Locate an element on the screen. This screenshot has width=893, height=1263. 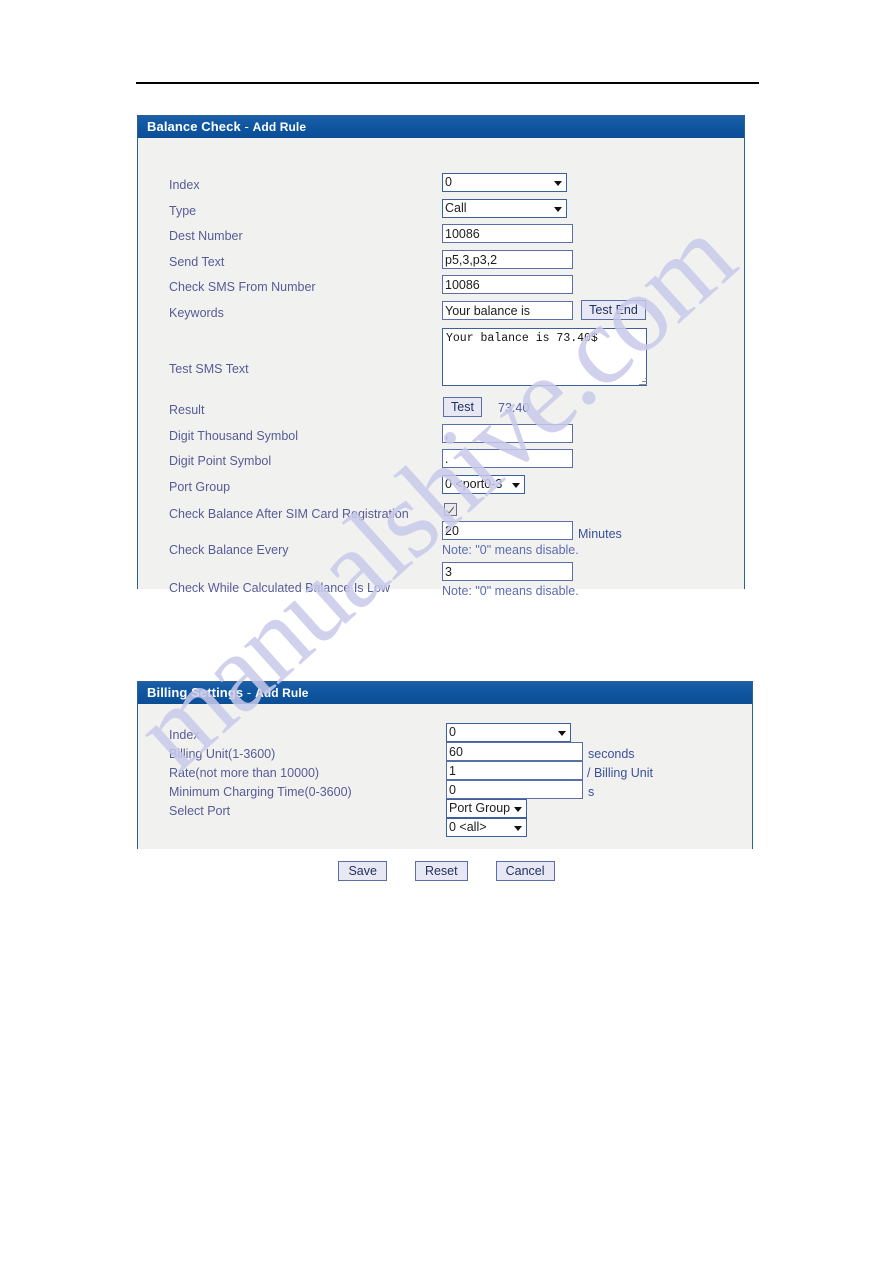
test-button-label: Test is located at coordinates (462, 407).